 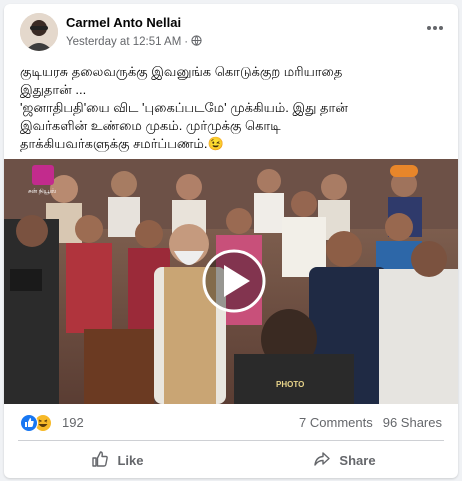 What do you see at coordinates (100, 460) in the screenshot?
I see `thumbs-up-icon` at bounding box center [100, 460].